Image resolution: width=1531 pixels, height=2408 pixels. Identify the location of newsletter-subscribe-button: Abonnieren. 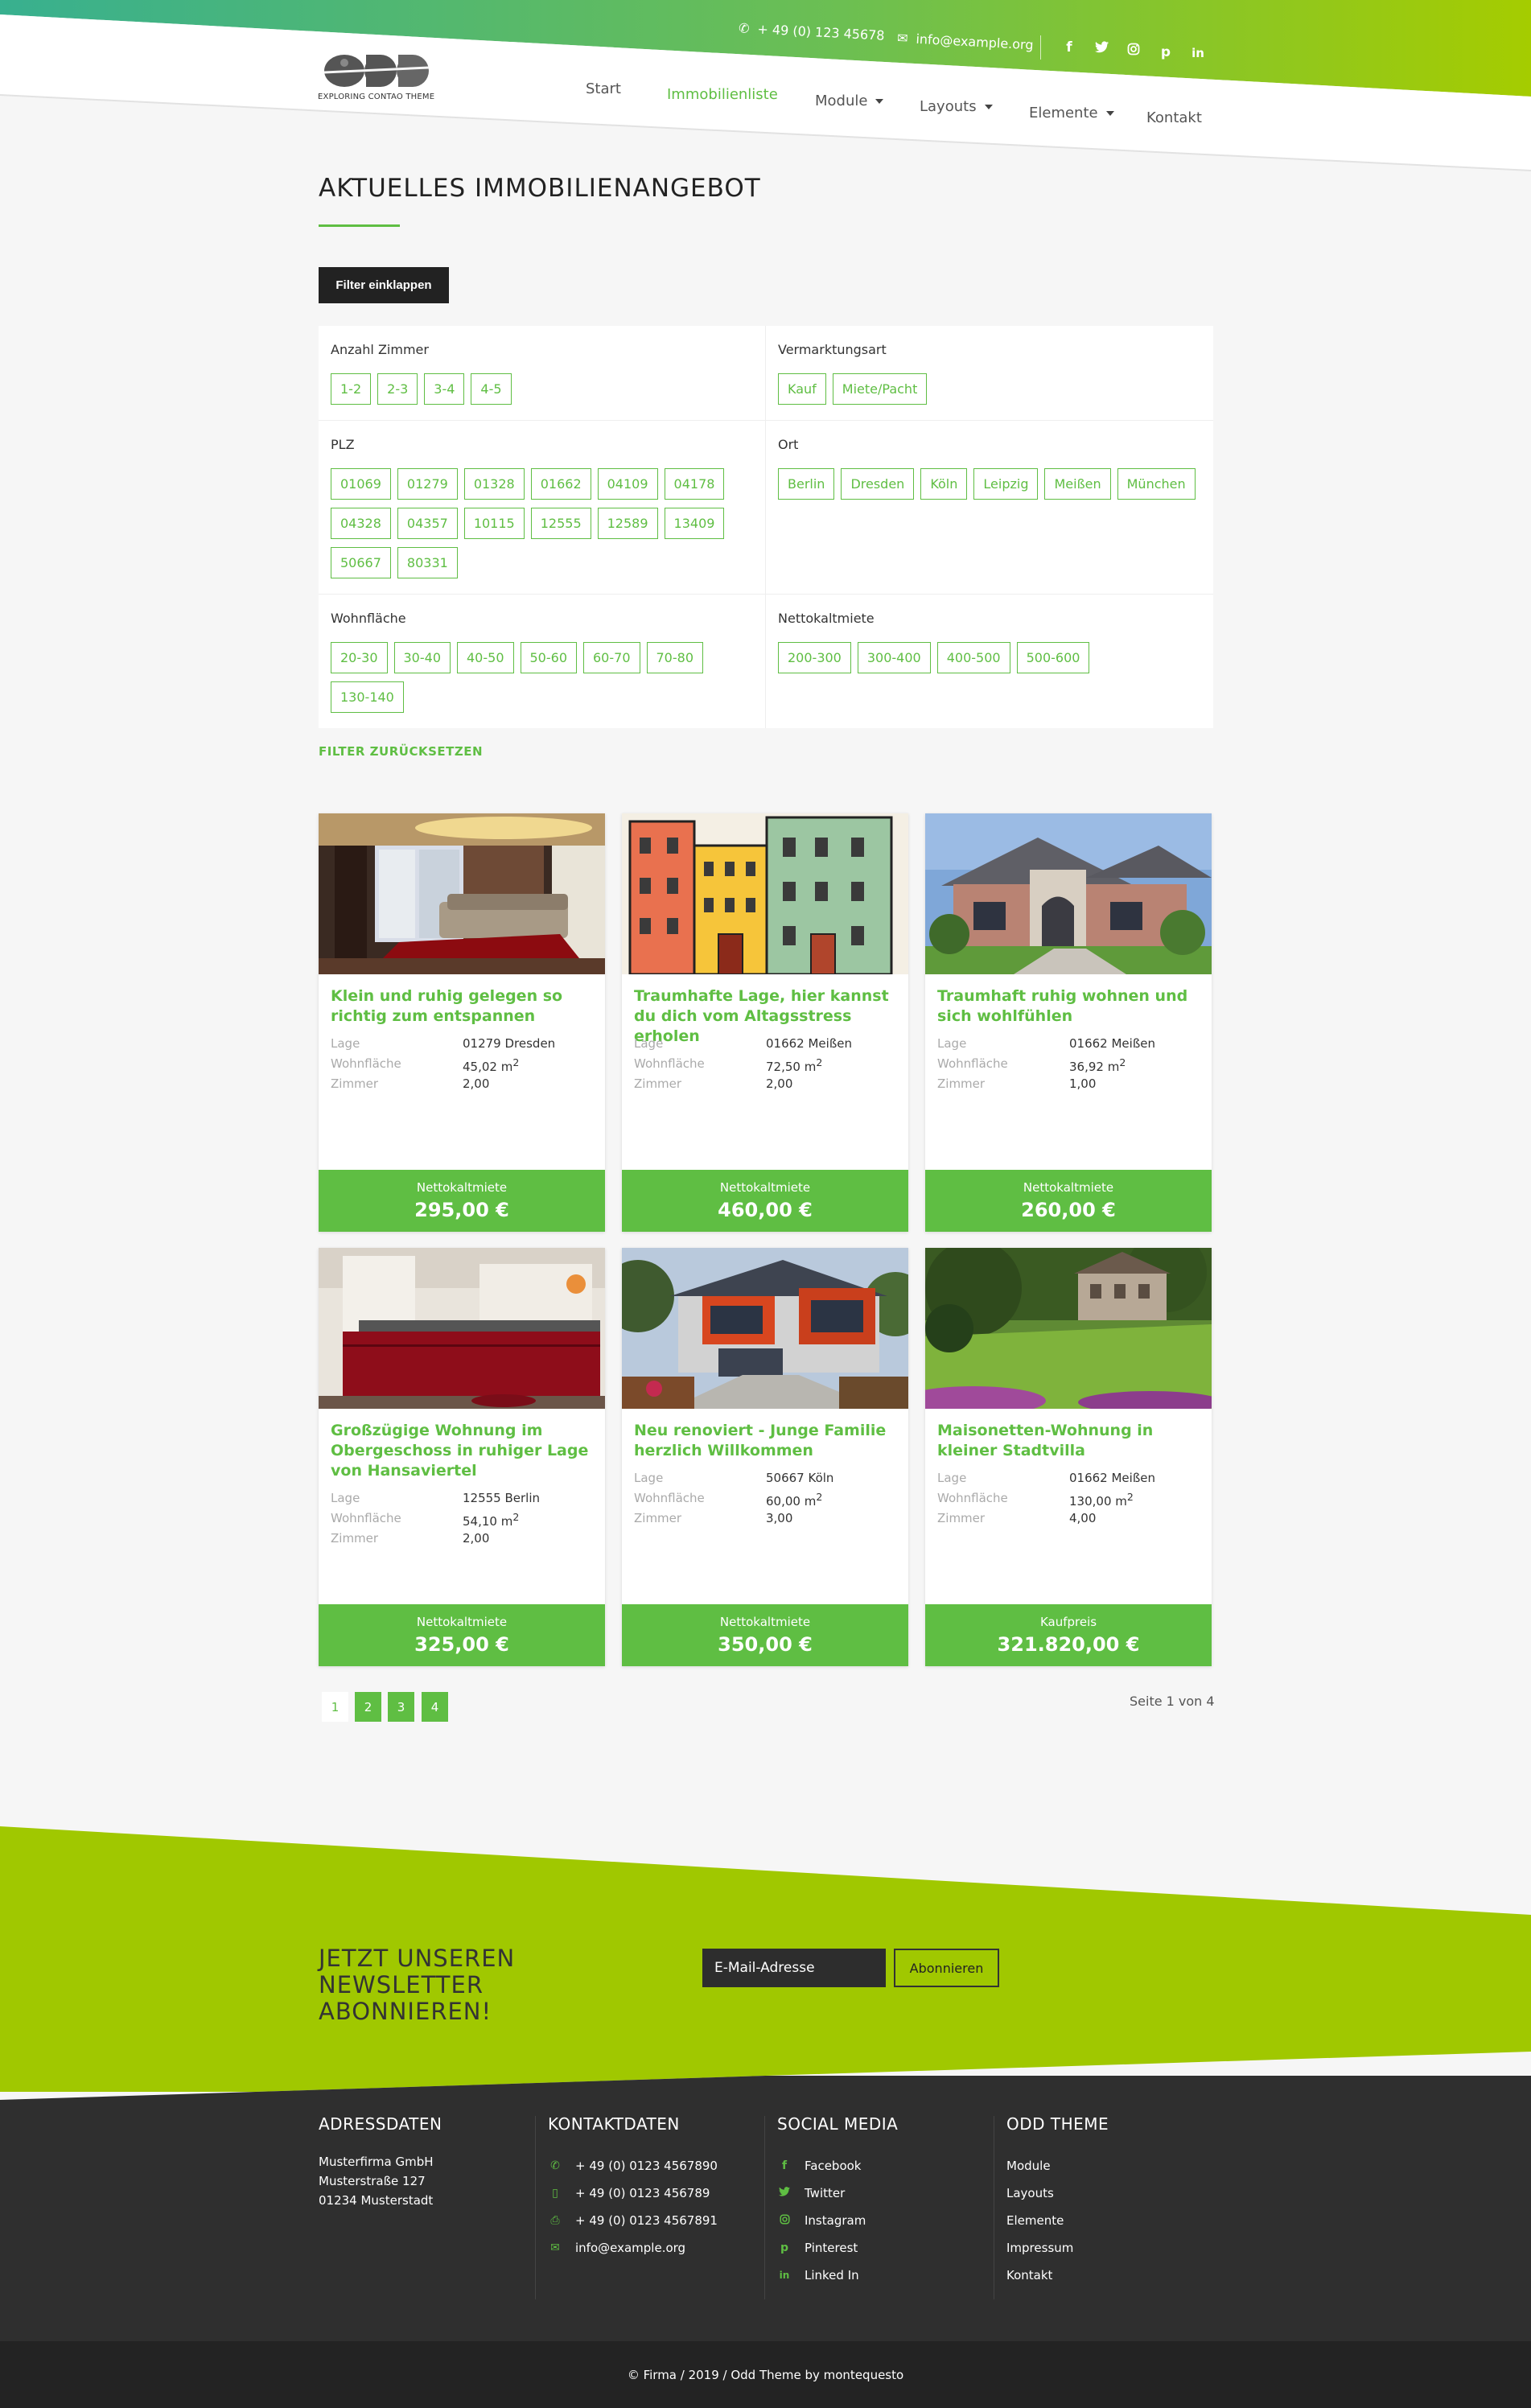
(946, 1968).